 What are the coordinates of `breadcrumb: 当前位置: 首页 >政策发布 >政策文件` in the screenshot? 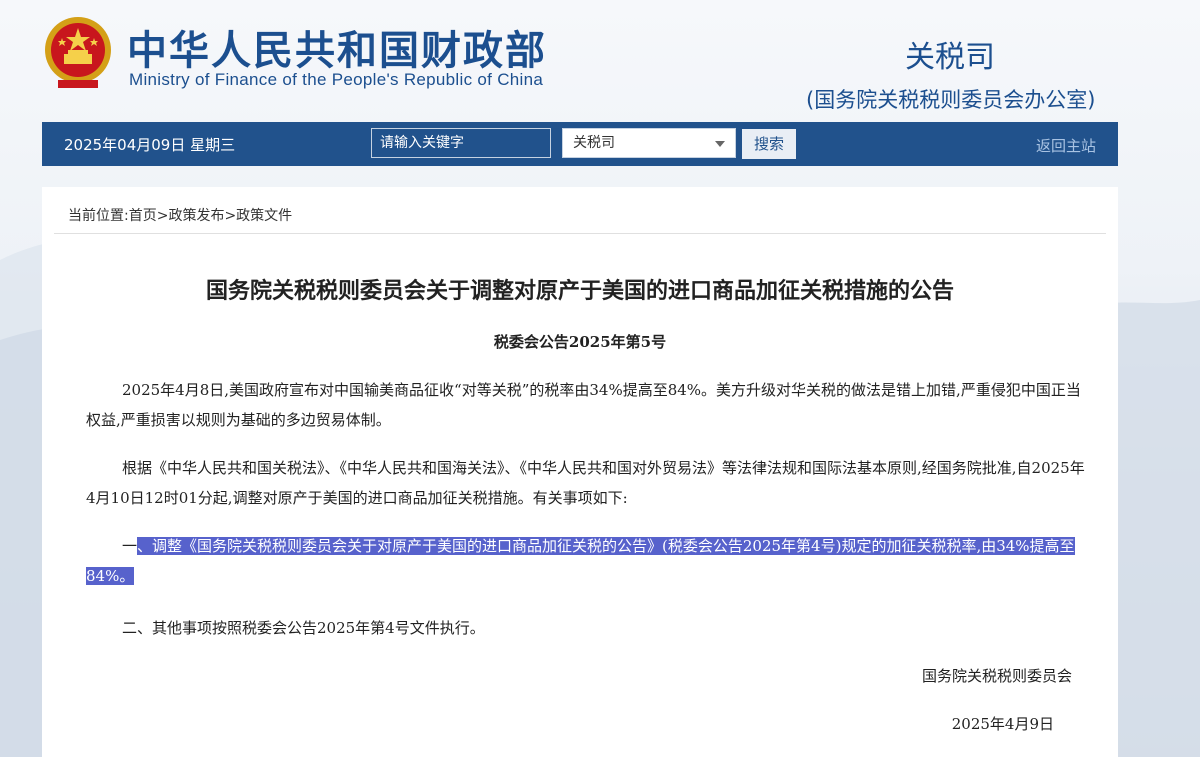 It's located at (180, 215).